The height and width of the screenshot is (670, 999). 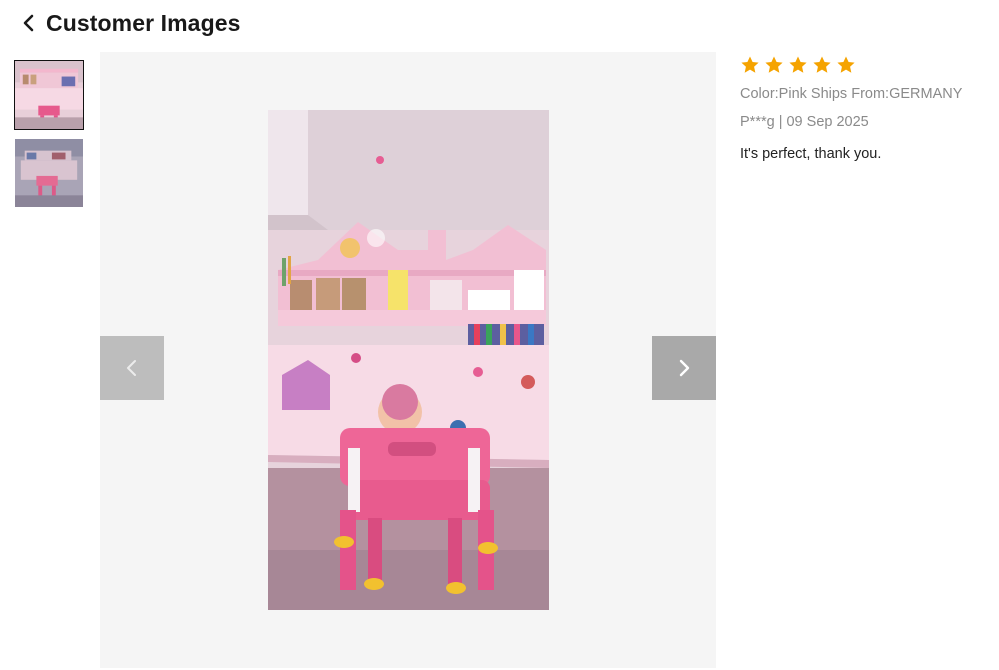 I want to click on thumbnail-list, so click(x=49, y=138).